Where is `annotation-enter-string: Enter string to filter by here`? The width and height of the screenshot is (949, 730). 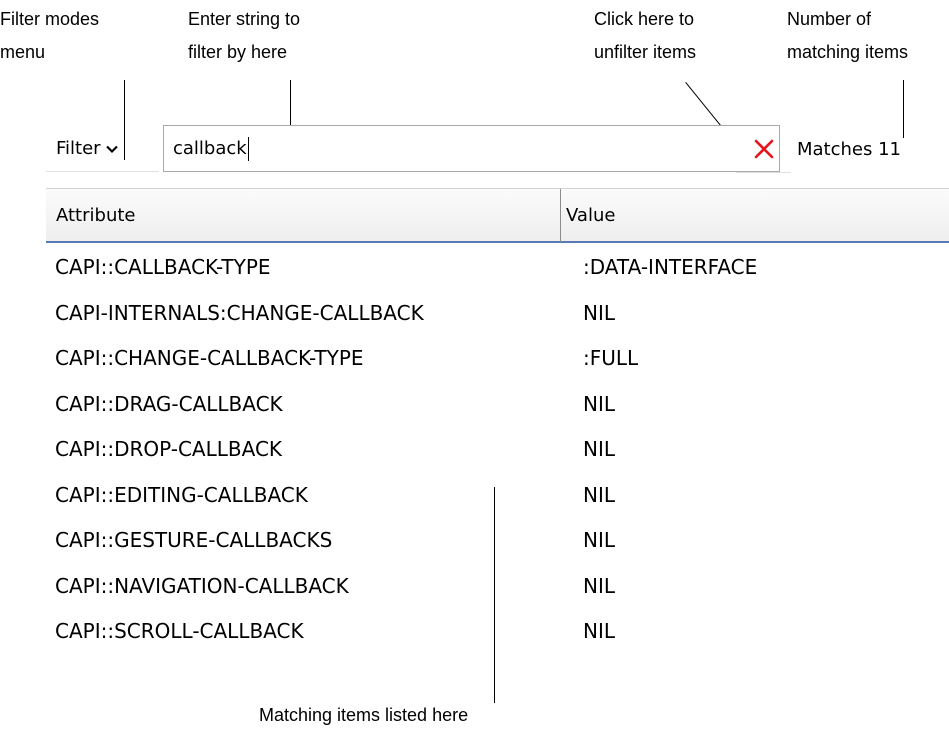
annotation-enter-string: Enter string to filter by here is located at coordinates (244, 36).